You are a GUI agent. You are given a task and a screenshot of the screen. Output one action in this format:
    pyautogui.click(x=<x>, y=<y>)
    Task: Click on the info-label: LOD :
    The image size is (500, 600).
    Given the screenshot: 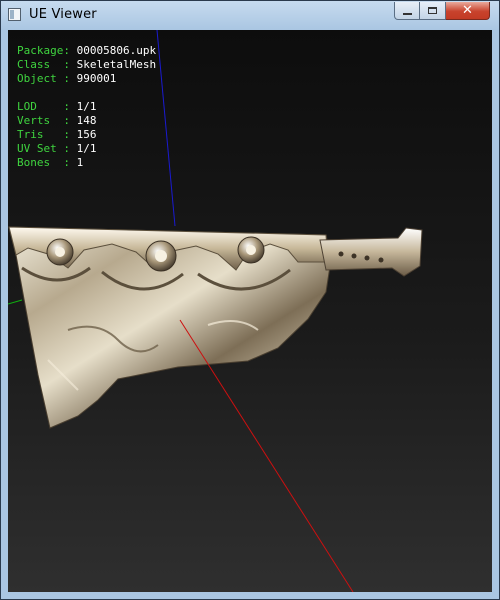 What is the action you would take?
    pyautogui.click(x=47, y=106)
    